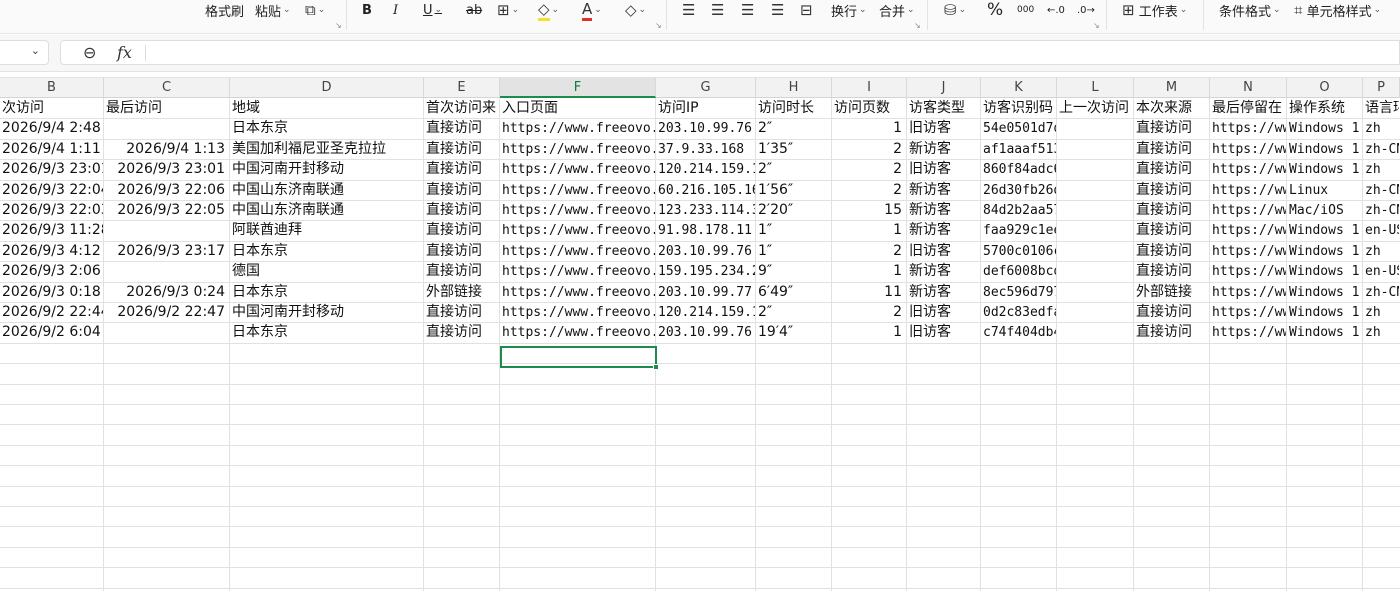  I want to click on cell: 15, so click(869, 210).